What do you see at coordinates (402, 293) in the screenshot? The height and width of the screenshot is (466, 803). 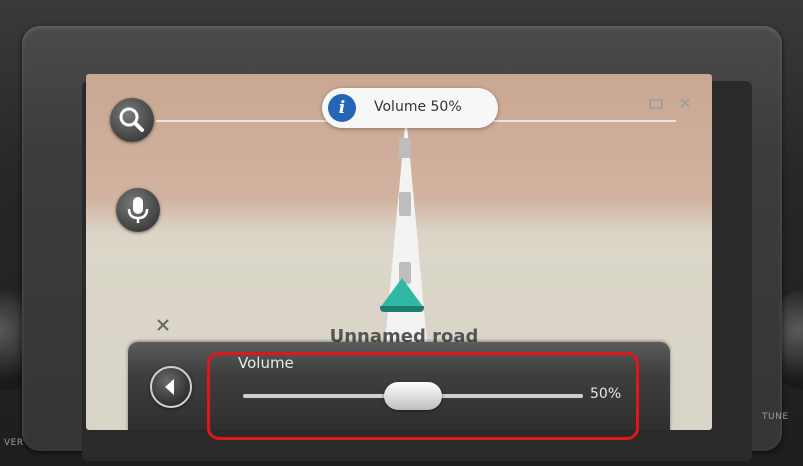 I see `current-position-arrow` at bounding box center [402, 293].